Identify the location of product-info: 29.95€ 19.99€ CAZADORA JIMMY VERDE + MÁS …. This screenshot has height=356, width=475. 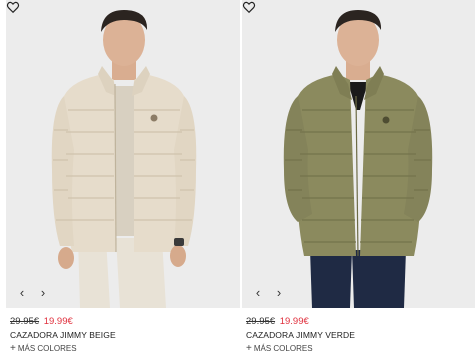
(360, 335).